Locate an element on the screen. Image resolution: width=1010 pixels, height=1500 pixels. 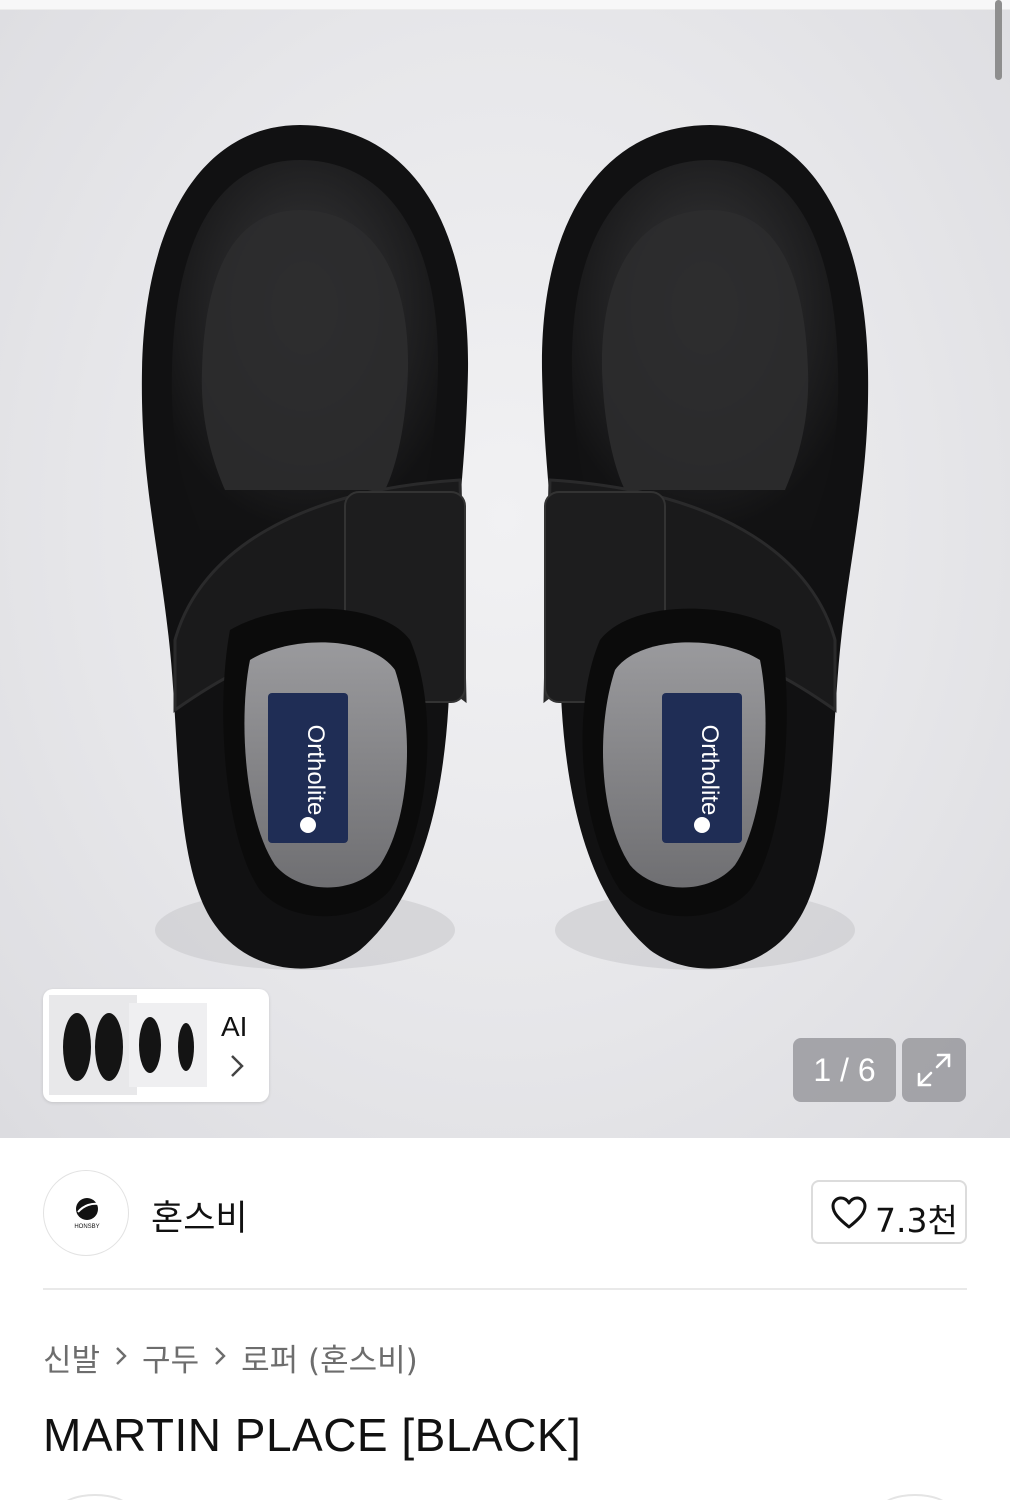
scrollbar is located at coordinates (998, 40).